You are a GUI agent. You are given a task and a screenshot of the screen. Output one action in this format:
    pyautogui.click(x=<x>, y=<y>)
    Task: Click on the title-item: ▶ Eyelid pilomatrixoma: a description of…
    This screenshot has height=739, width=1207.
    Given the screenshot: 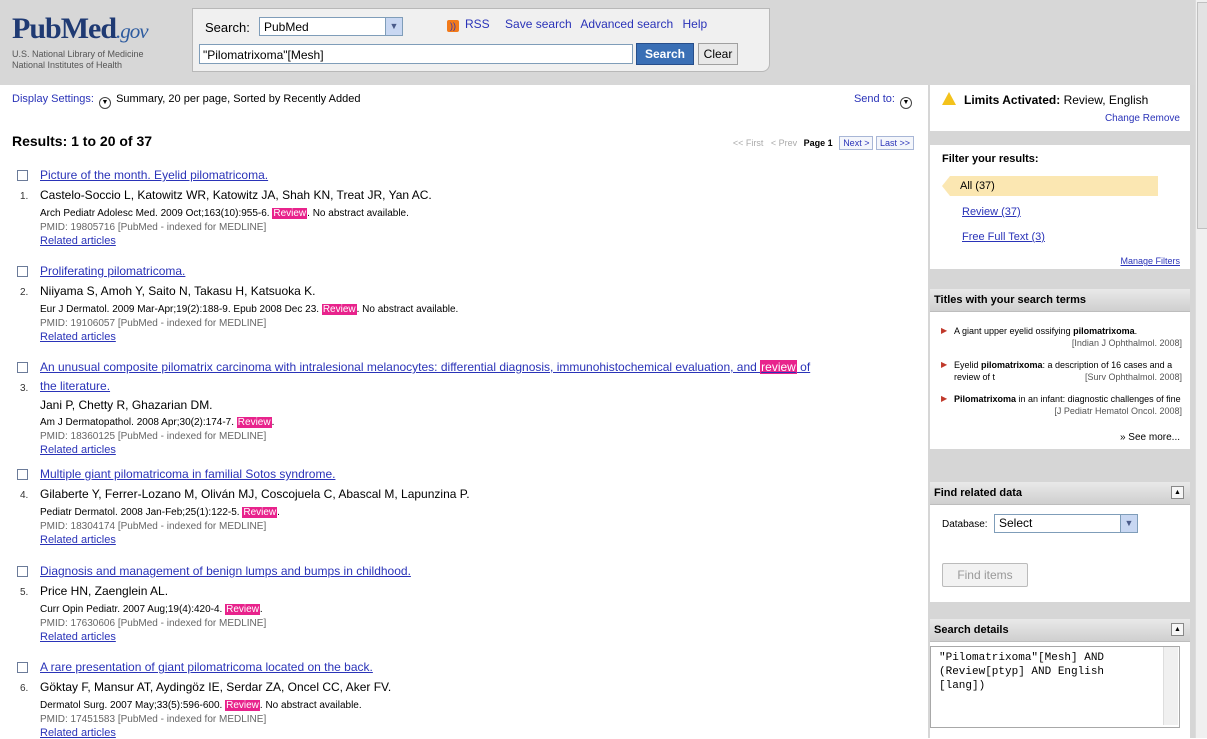 What is the action you would take?
    pyautogui.click(x=1061, y=371)
    